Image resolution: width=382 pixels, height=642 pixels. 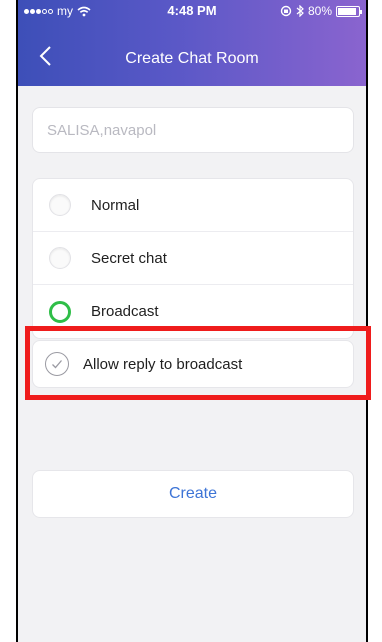 What do you see at coordinates (115, 205) in the screenshot?
I see `option-label: Normal` at bounding box center [115, 205].